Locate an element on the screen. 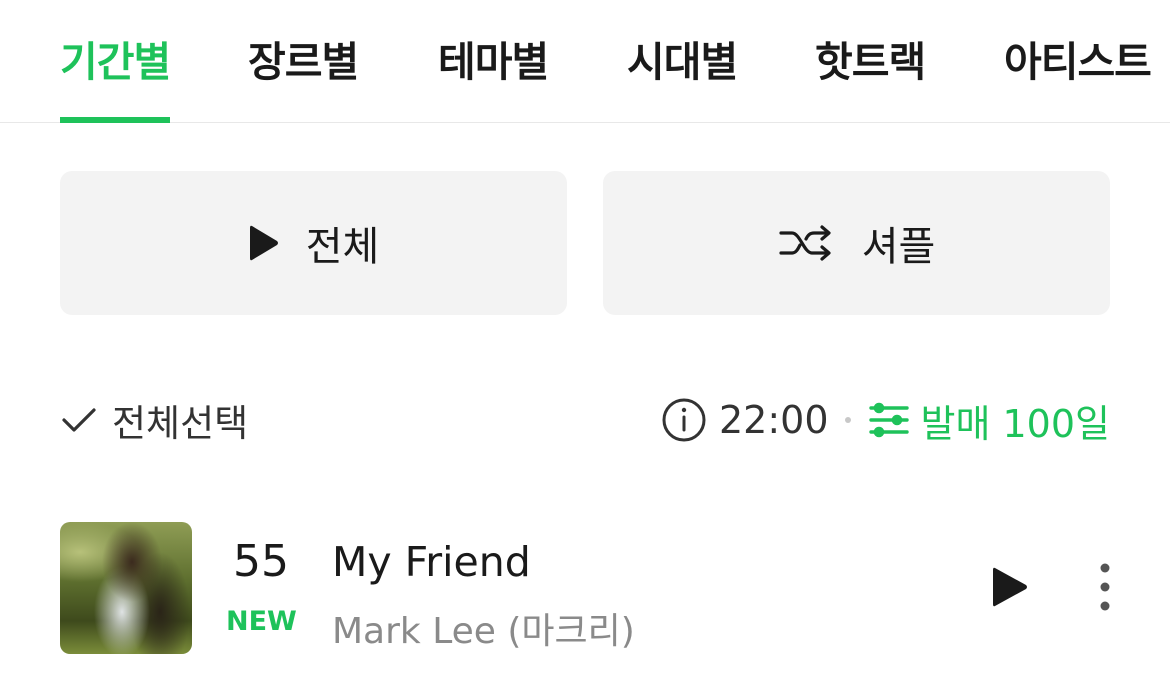 This screenshot has width=1170, height=684. track-more-button is located at coordinates (1105, 589).